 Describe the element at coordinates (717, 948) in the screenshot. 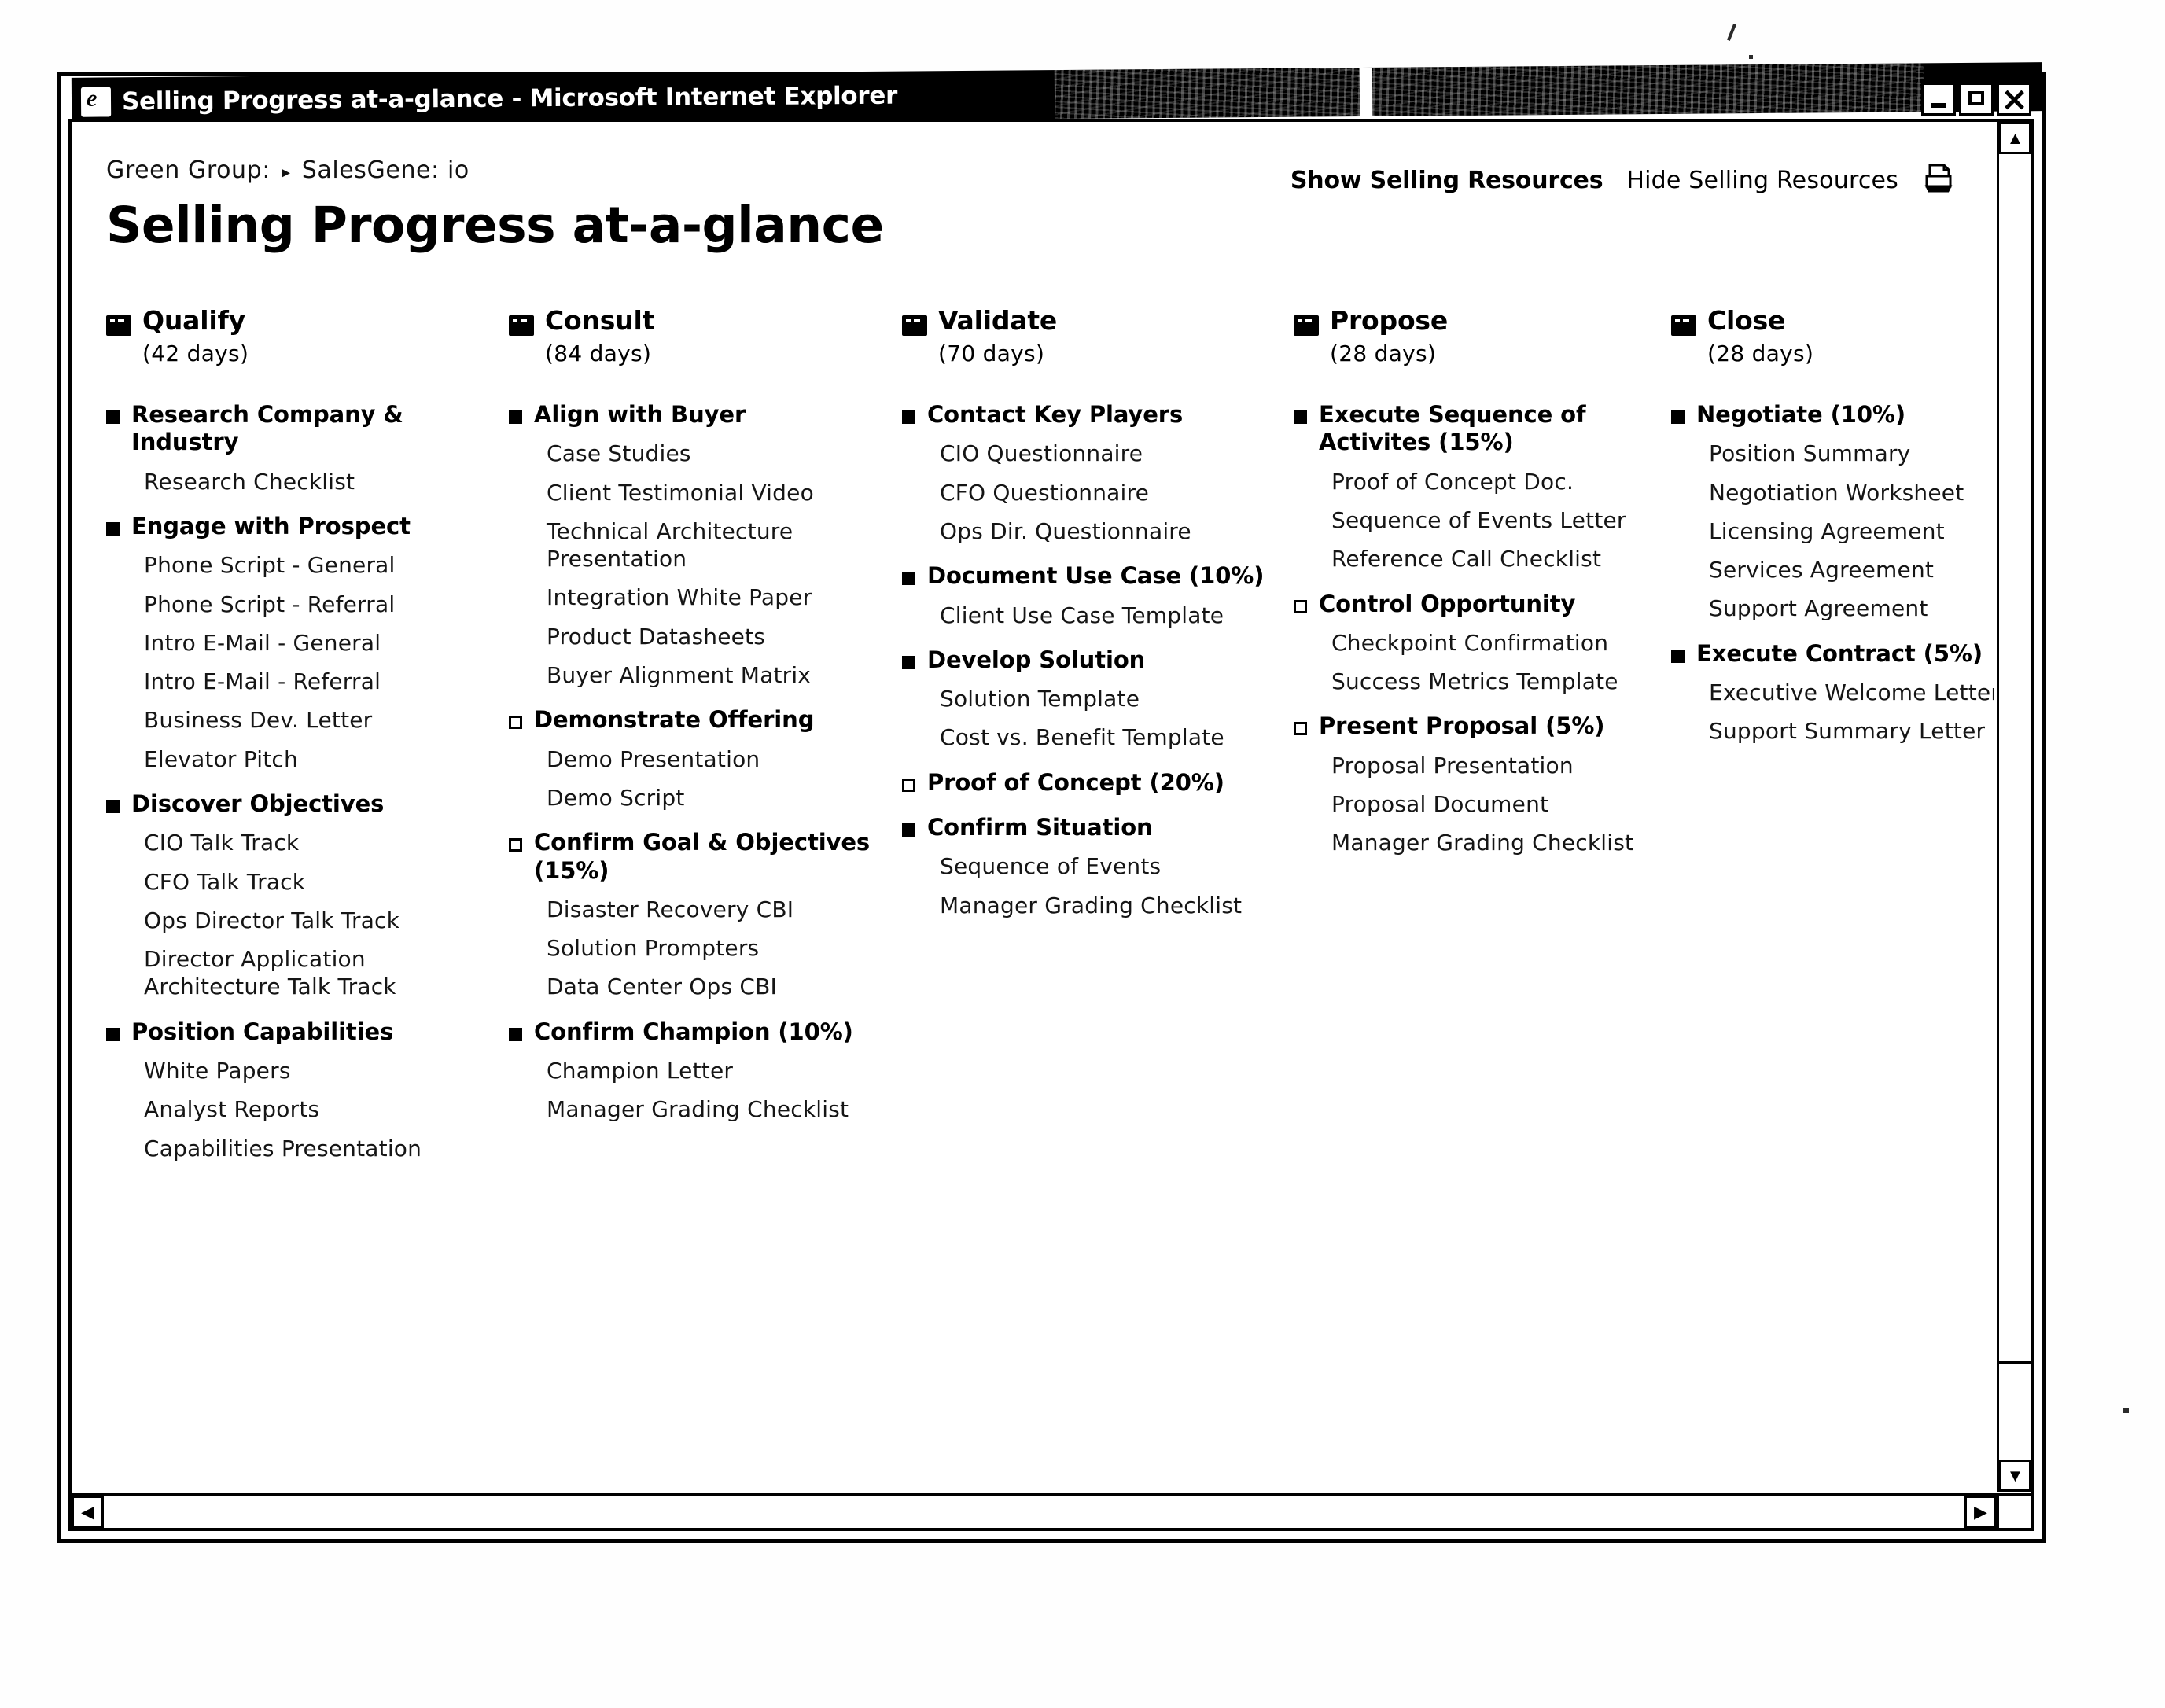

I see `resource-item: Solution Prompters` at that location.